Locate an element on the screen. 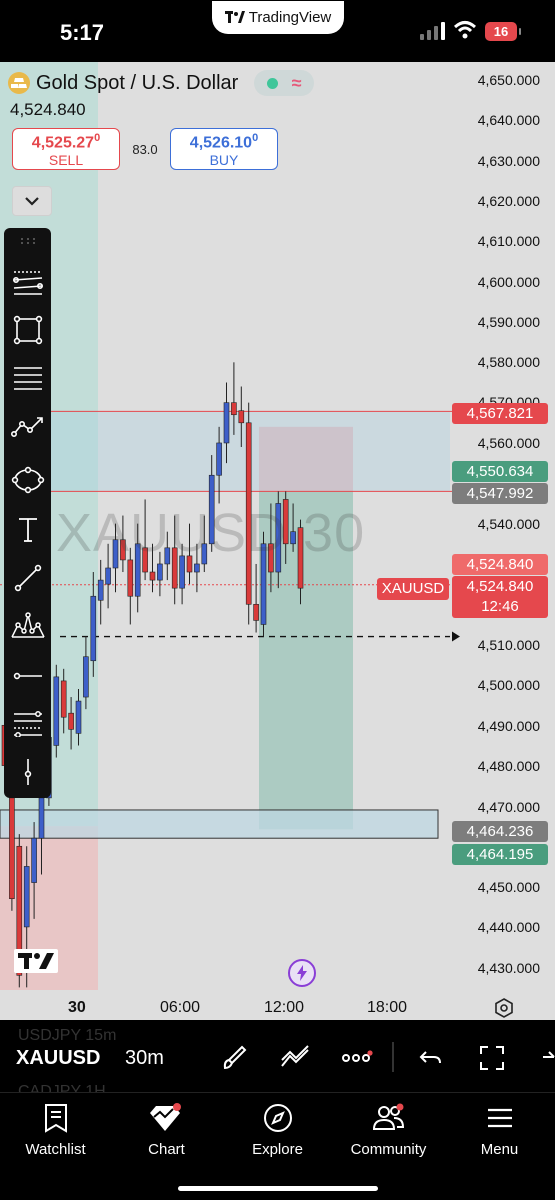 The image size is (555, 1200). current-price-value: 4,524.840 is located at coordinates (500, 586).